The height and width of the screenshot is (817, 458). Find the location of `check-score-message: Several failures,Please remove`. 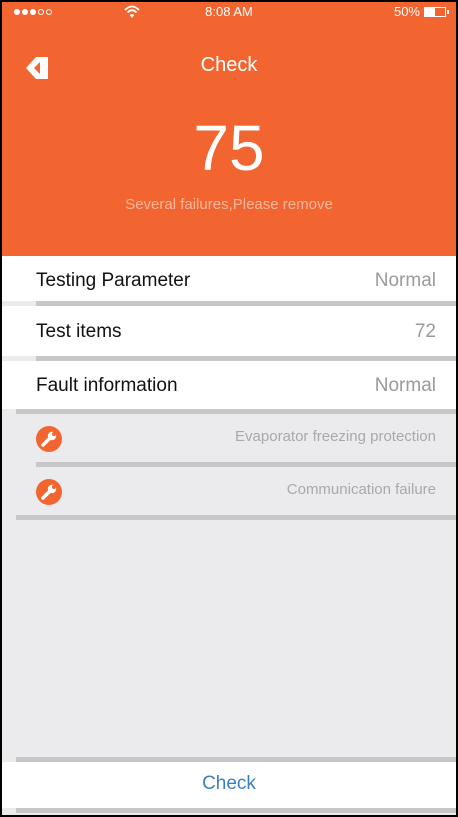

check-score-message: Several failures,Please remove is located at coordinates (229, 204).